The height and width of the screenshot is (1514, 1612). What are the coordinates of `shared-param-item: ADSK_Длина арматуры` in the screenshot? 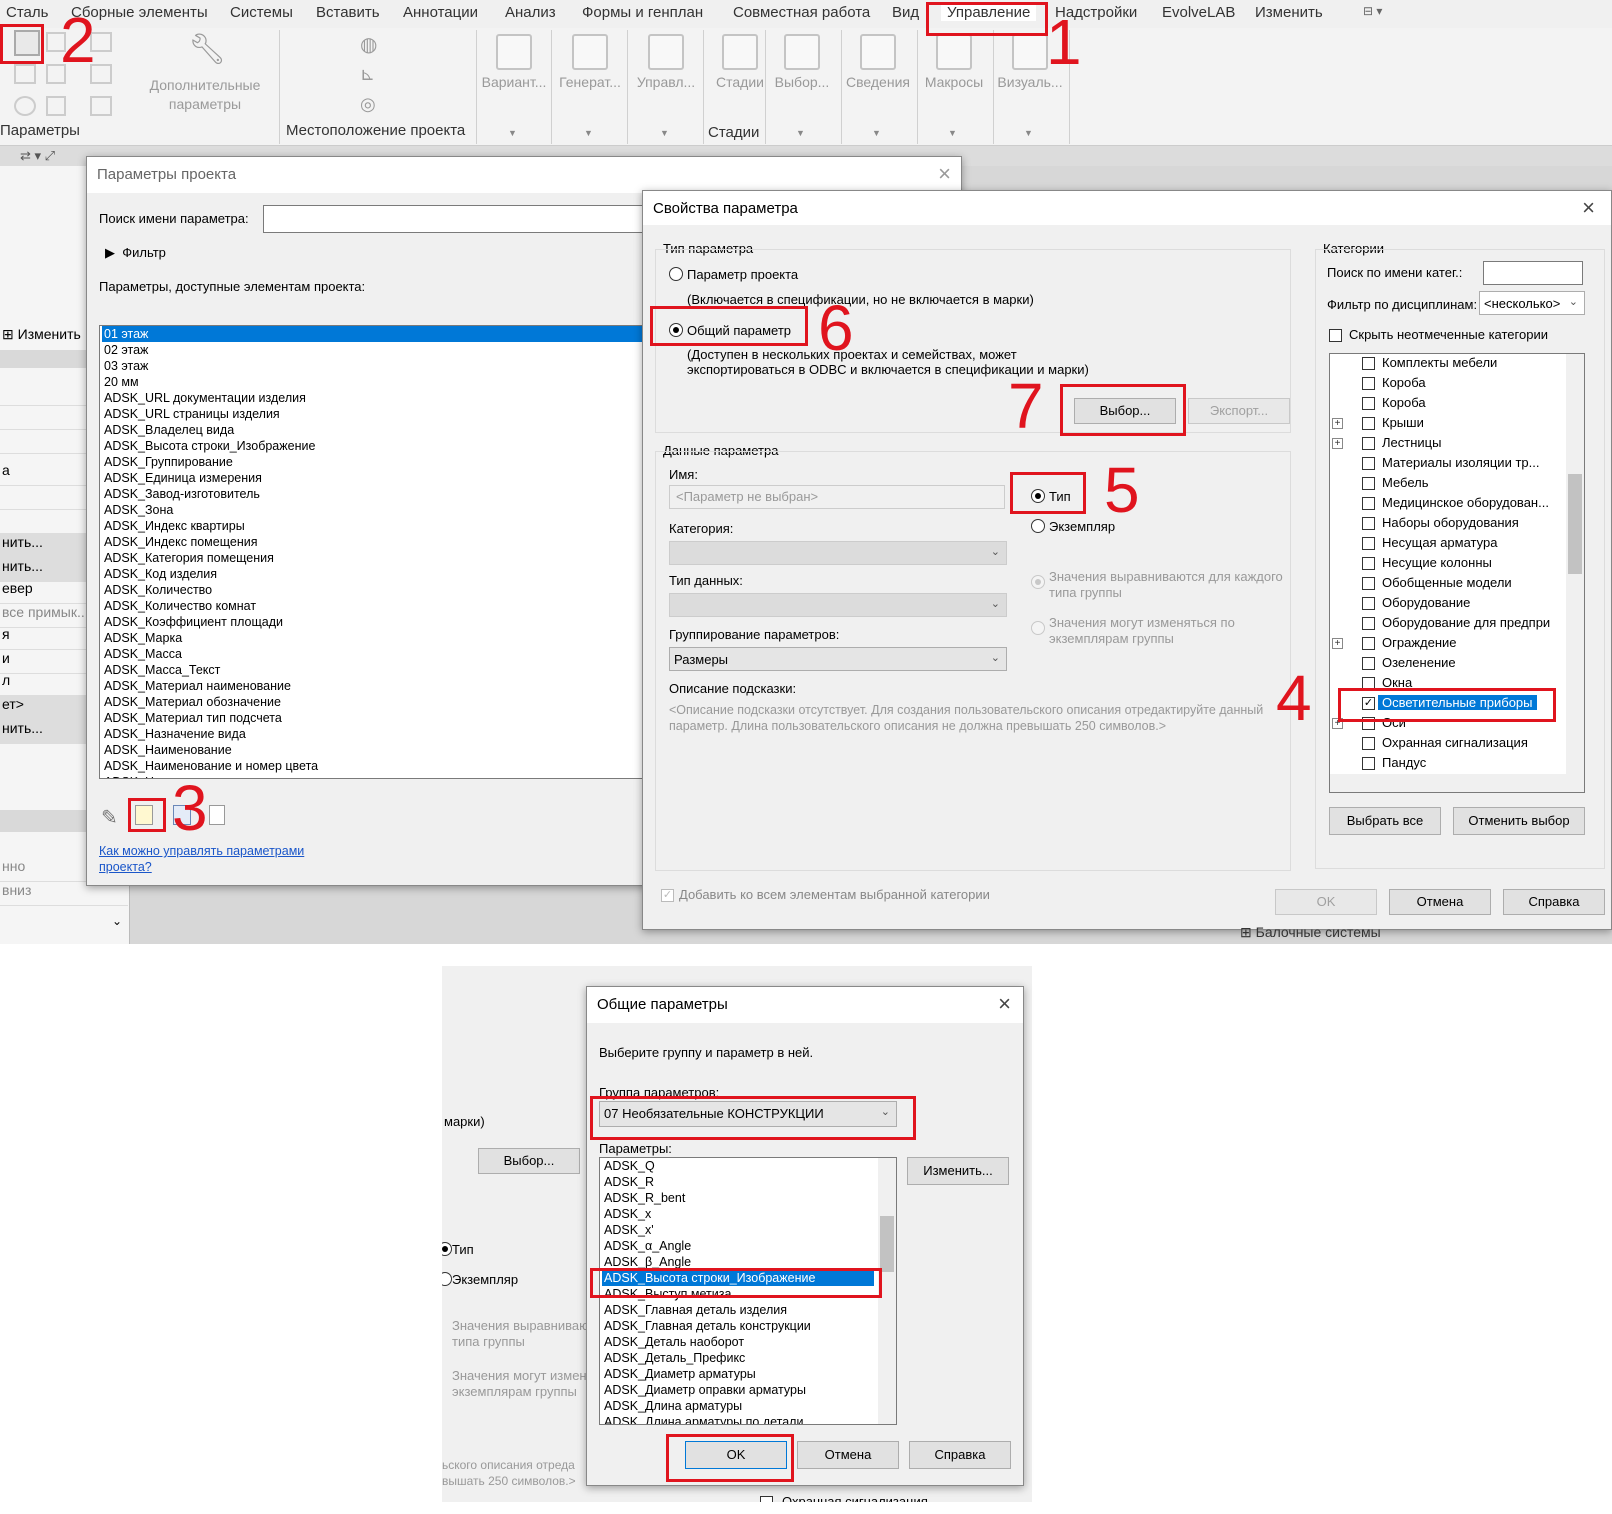 It's located at (738, 1406).